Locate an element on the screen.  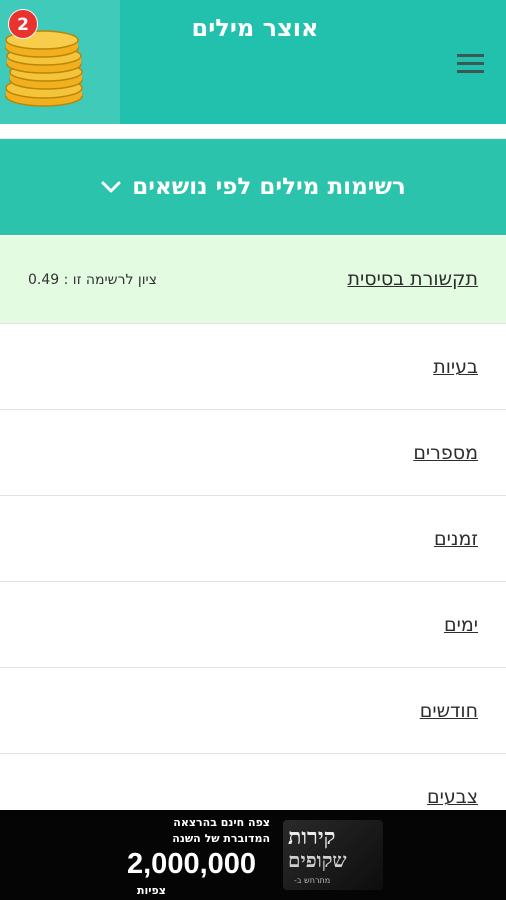
hamburger-menu-button is located at coordinates (470, 64).